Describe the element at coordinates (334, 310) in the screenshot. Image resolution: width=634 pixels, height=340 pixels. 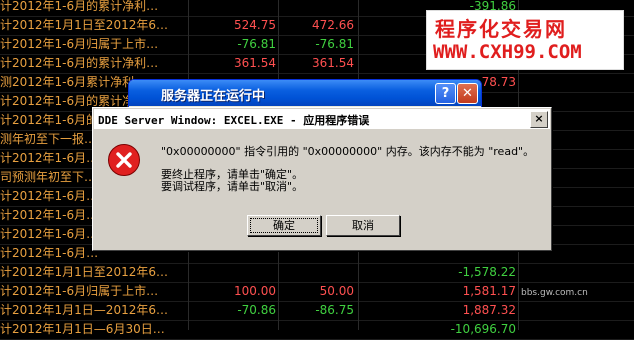
I see `row-value-2: -86.75` at that location.